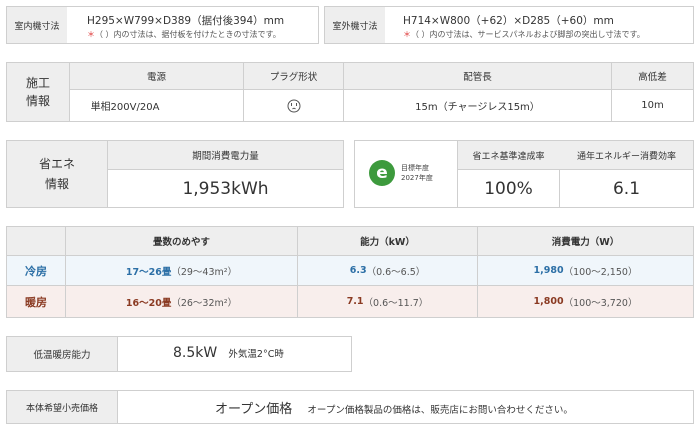  Describe the element at coordinates (387, 242) in the screenshot. I see `capacity-kw-header: 能力（kW）` at that location.